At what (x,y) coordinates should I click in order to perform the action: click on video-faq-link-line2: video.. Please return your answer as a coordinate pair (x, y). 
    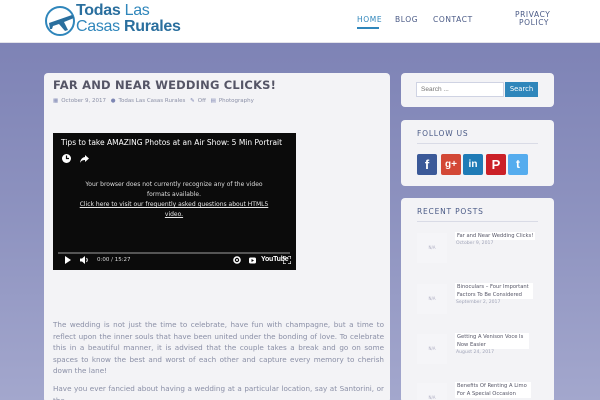
    Looking at the image, I should click on (174, 215).